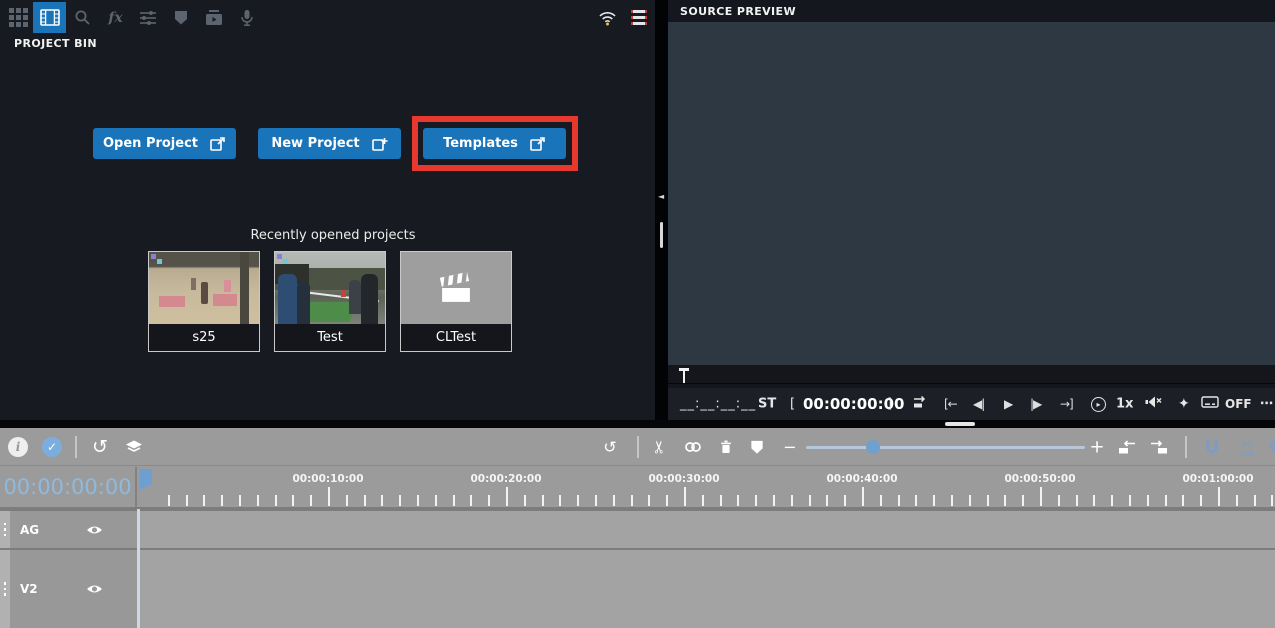 The image size is (1275, 628). Describe the element at coordinates (100, 447) in the screenshot. I see `undo-icon: ↺` at that location.